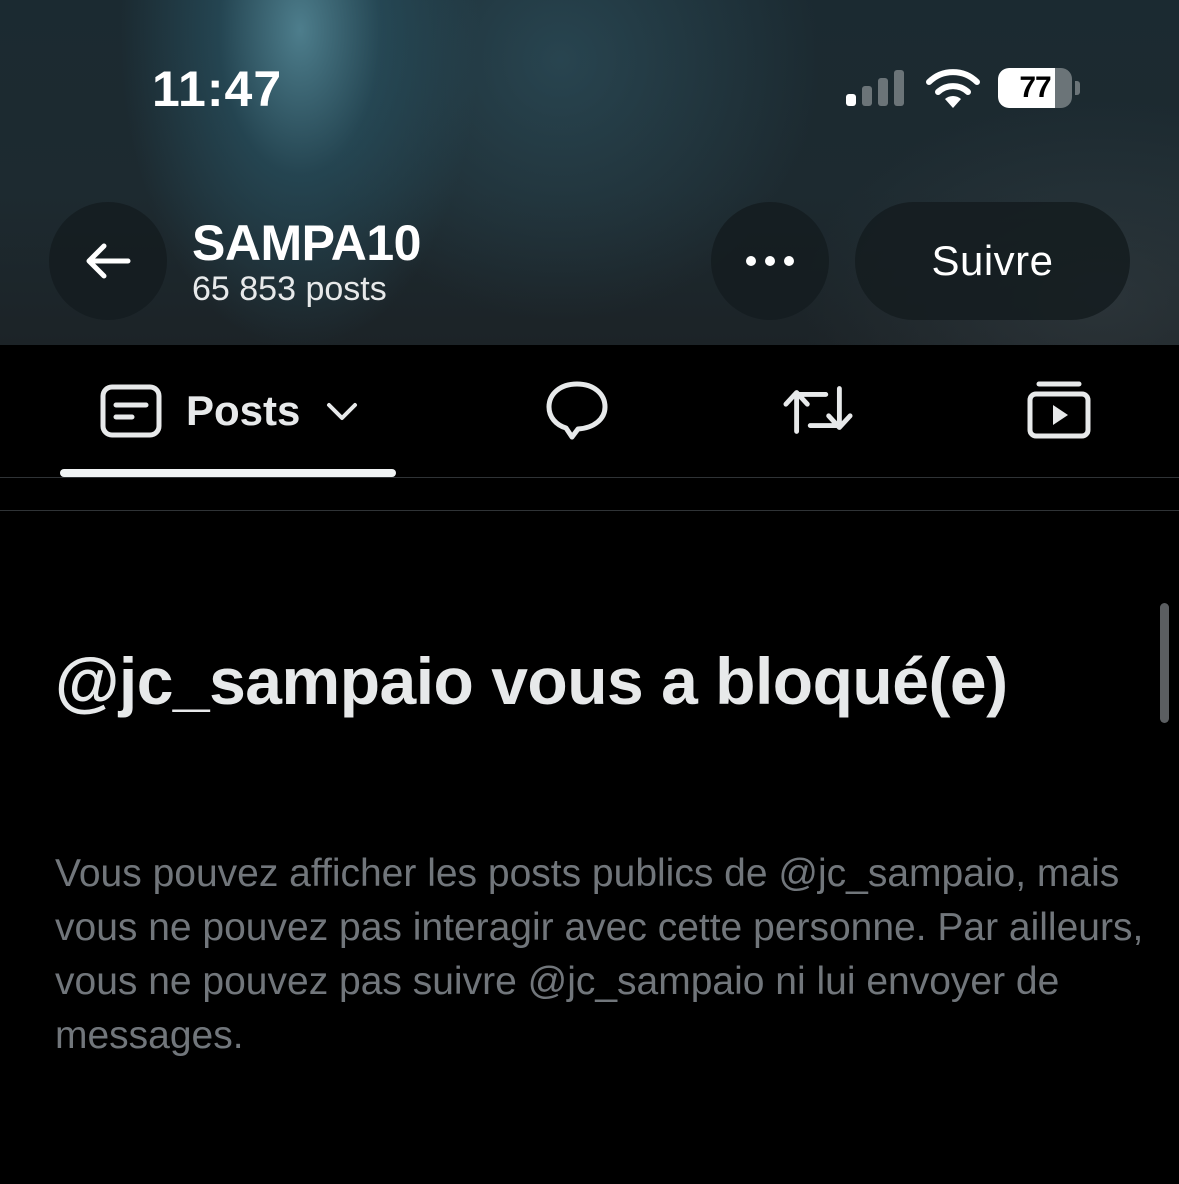  I want to click on posts-icon, so click(131, 411).